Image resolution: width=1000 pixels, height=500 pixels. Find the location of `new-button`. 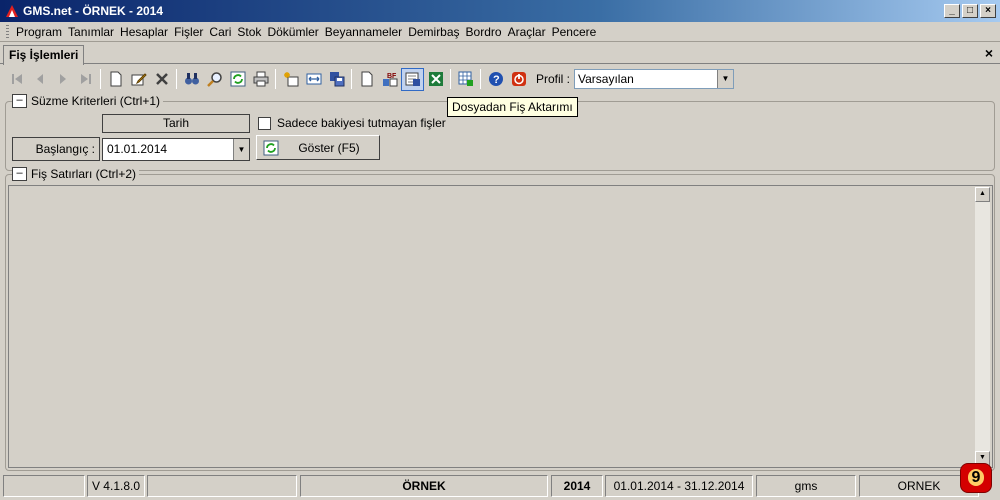

new-button is located at coordinates (115, 79).